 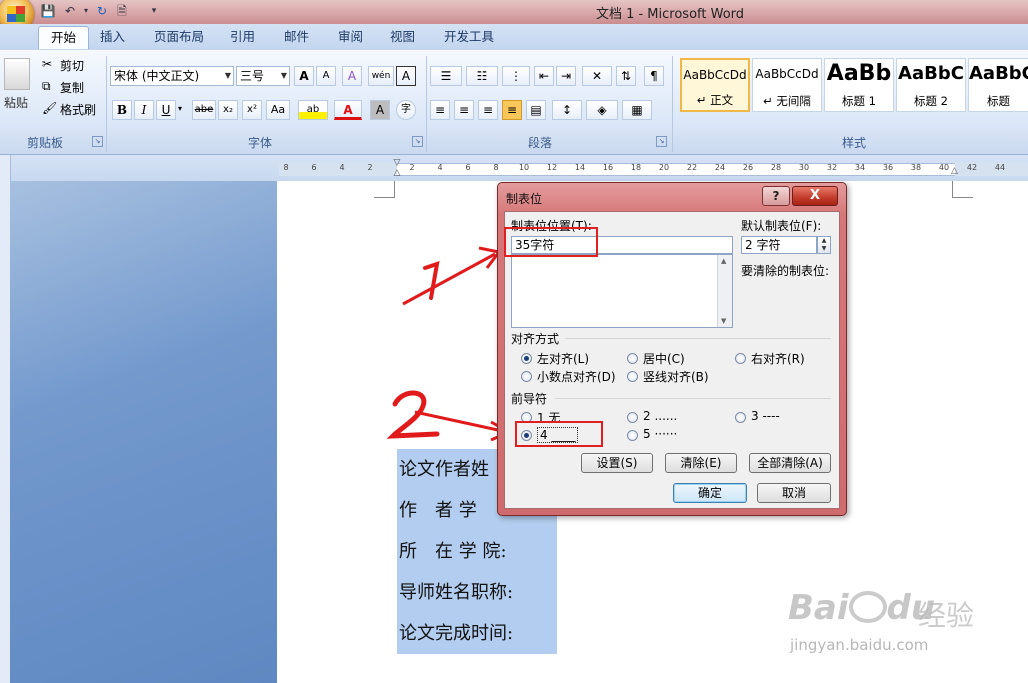 What do you see at coordinates (144, 110) in the screenshot?
I see `italic-button: I` at bounding box center [144, 110].